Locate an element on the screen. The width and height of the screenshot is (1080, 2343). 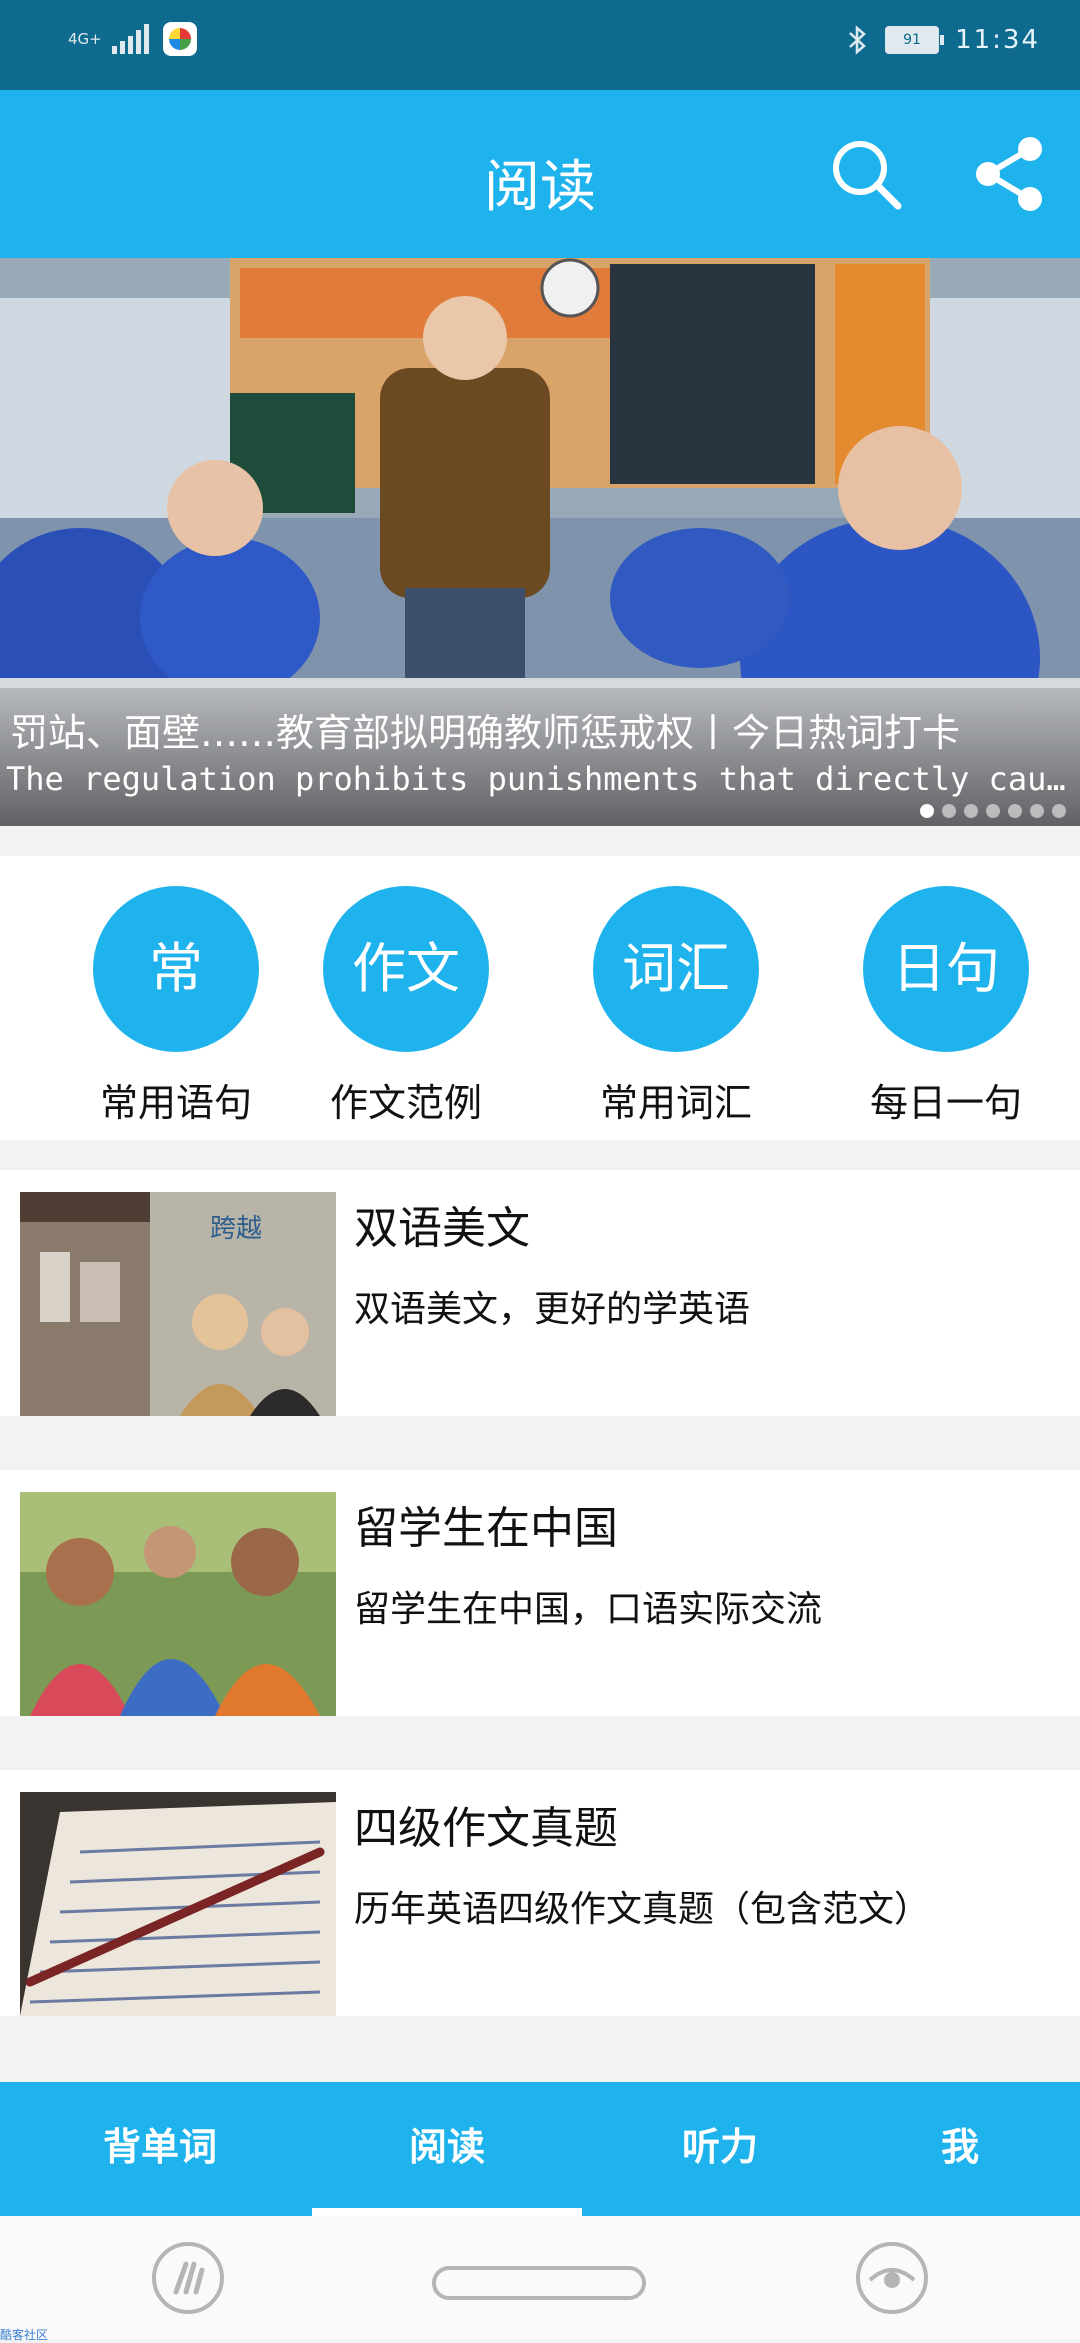
app-switch-icon is located at coordinates (188, 2278).